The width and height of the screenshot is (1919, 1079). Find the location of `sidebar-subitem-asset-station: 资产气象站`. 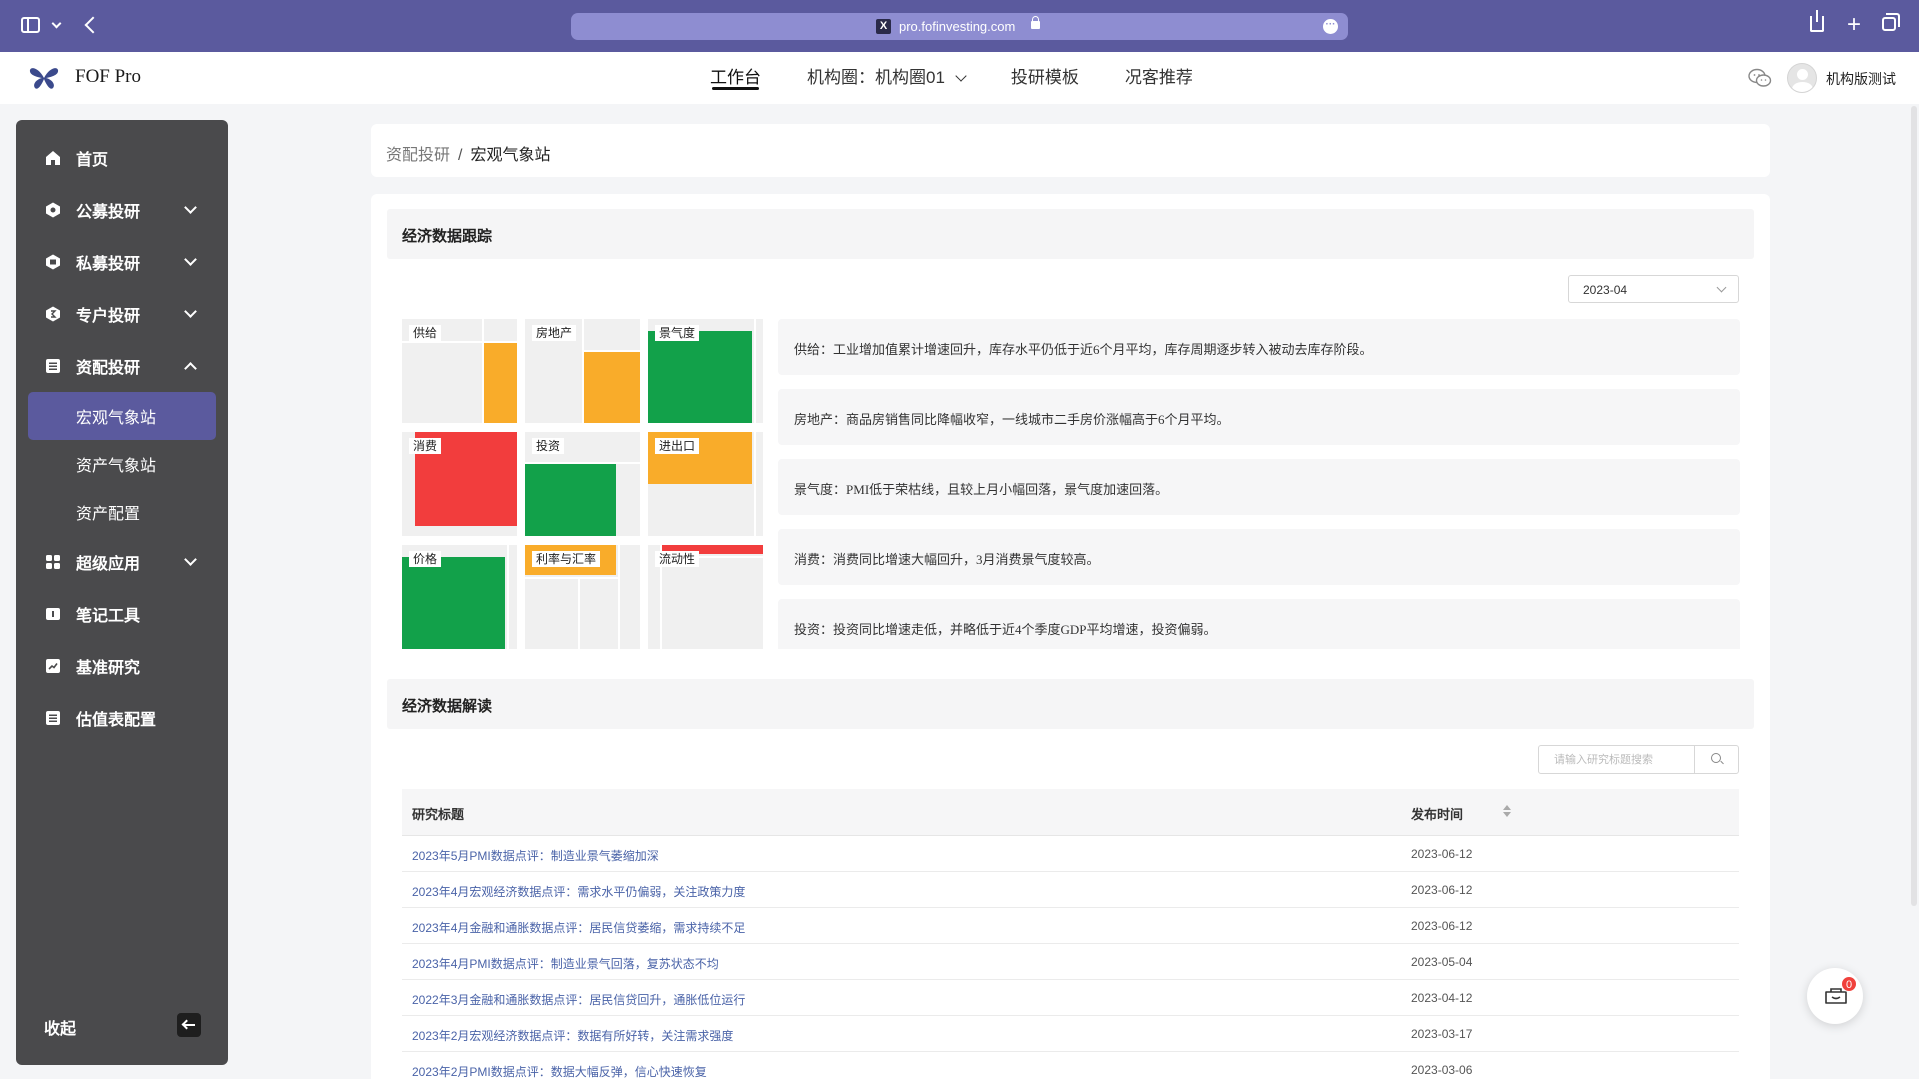

sidebar-subitem-asset-station: 资产气象站 is located at coordinates (122, 464).